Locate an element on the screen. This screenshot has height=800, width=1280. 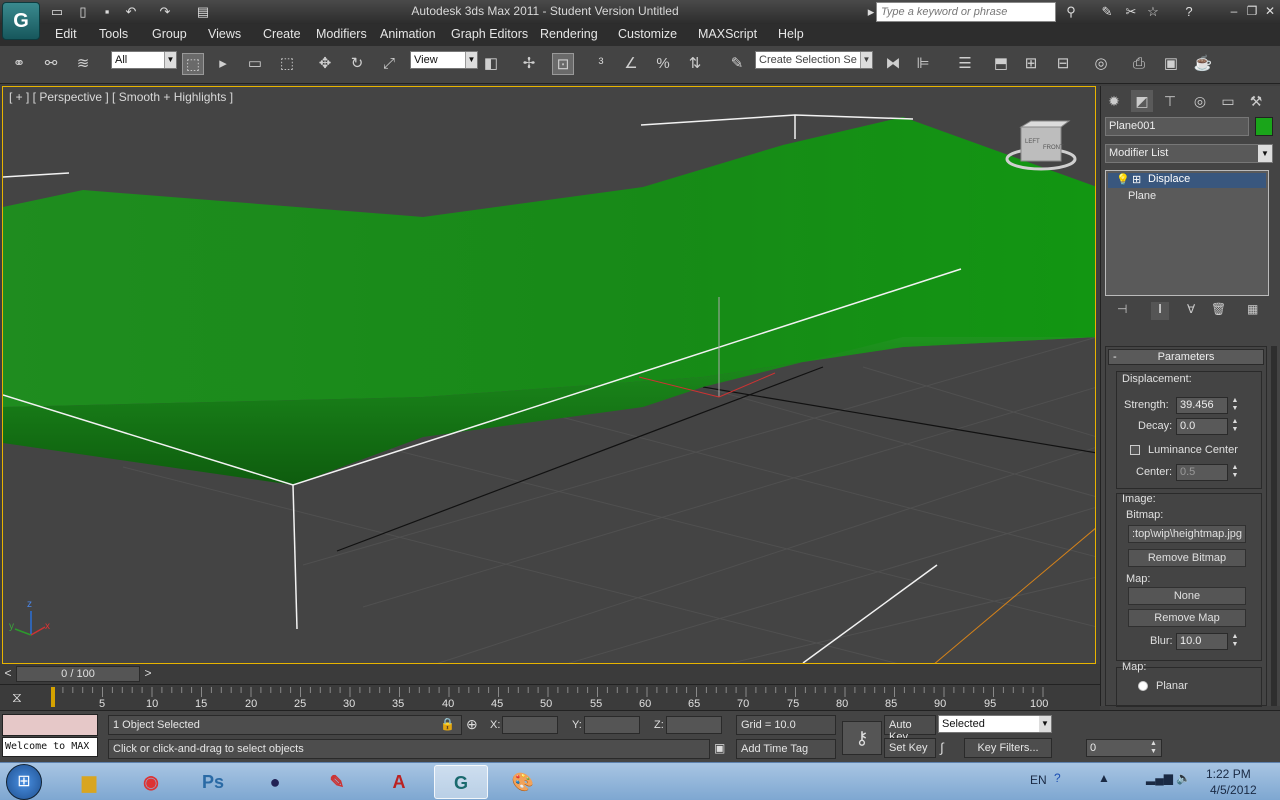
motion-tab-icon: ◎ is located at coordinates (1200, 101).